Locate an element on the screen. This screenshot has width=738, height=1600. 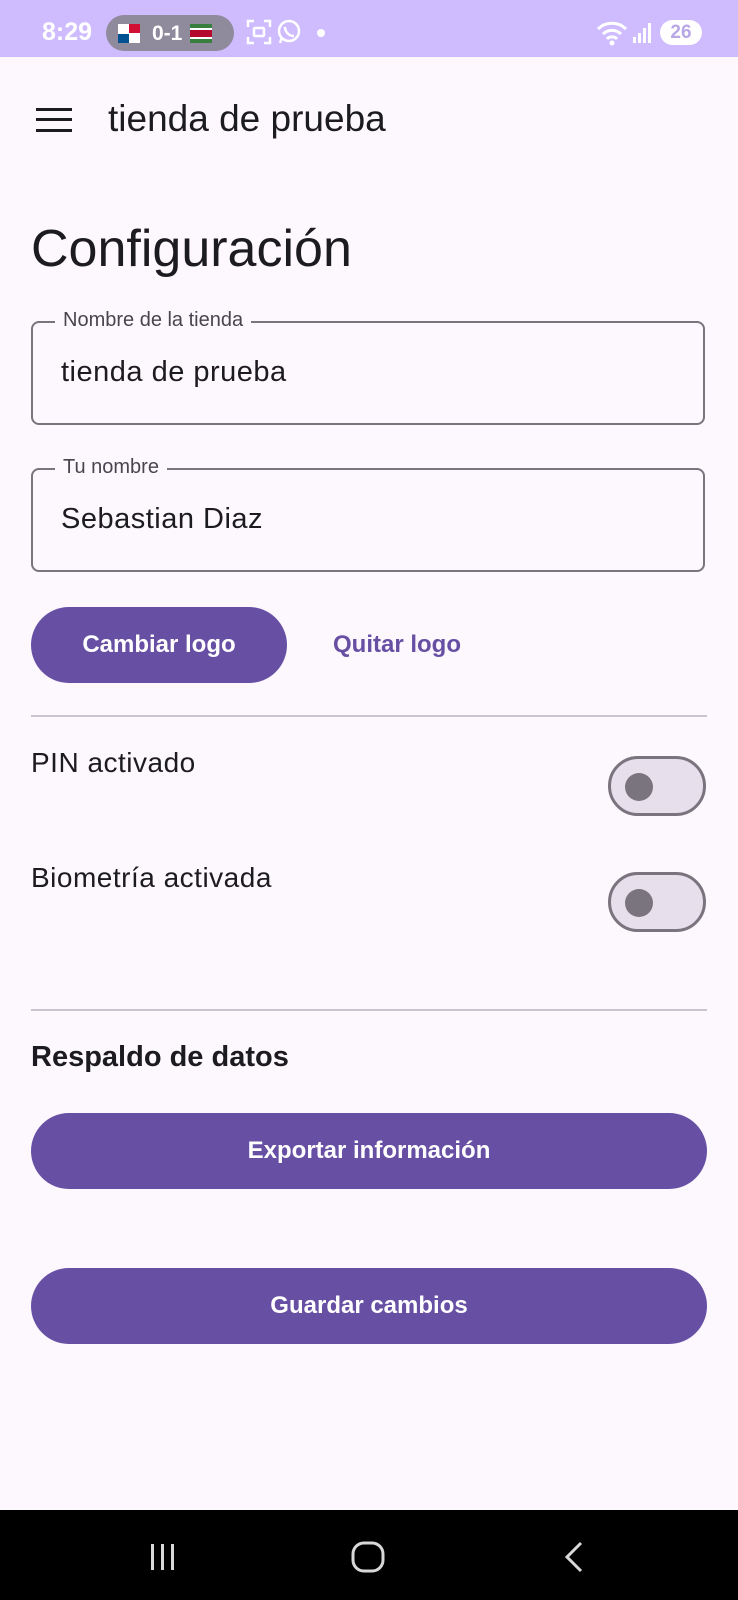
screenshot-icon is located at coordinates (259, 32).